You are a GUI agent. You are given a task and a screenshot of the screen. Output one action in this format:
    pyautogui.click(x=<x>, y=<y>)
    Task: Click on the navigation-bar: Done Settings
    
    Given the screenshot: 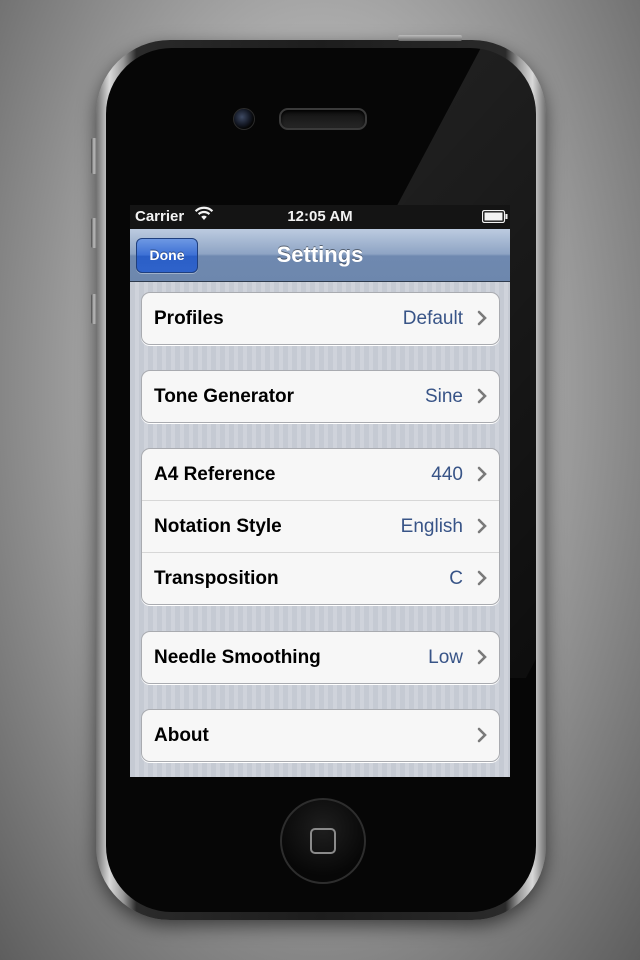 What is the action you would take?
    pyautogui.click(x=320, y=255)
    